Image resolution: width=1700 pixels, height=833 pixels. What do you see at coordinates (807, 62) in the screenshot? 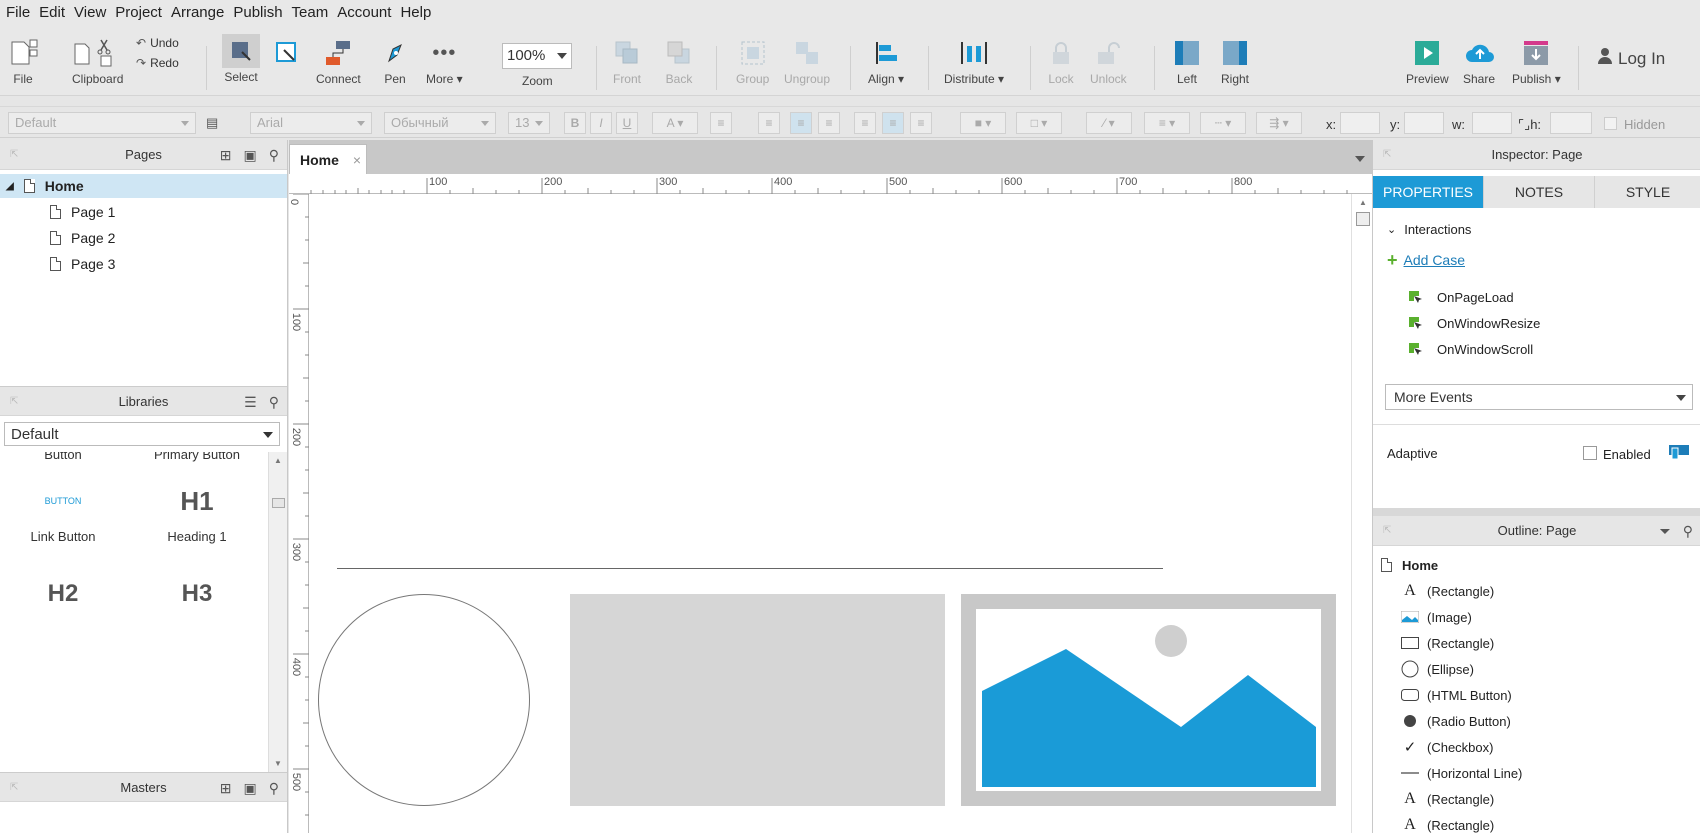
I see `ungroup-button: Ungroup` at bounding box center [807, 62].